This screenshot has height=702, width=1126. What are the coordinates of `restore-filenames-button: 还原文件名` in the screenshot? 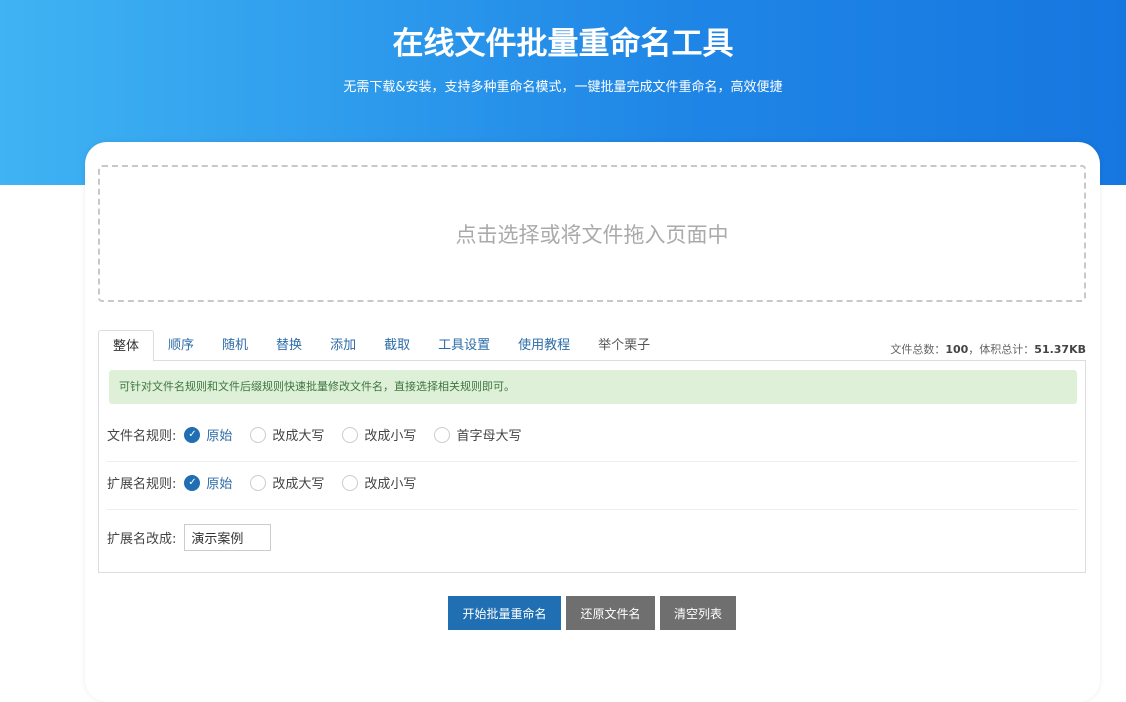 It's located at (610, 613).